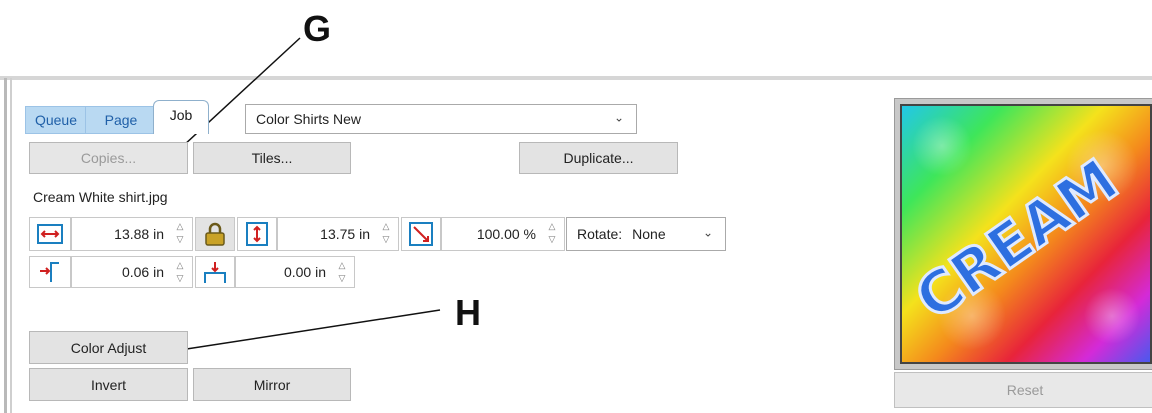  I want to click on height-arrows-icon, so click(257, 234).